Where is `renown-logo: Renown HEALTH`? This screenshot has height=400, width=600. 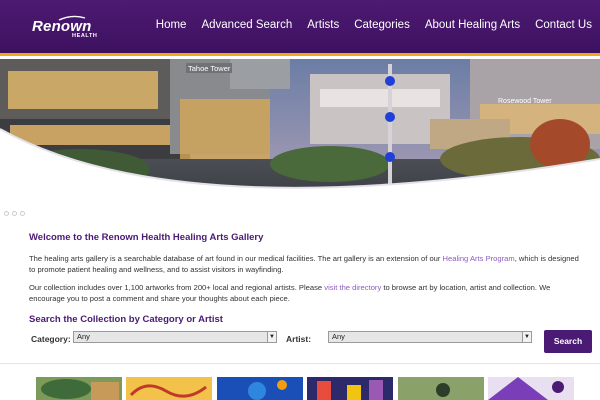 renown-logo: Renown HEALTH is located at coordinates (72, 28).